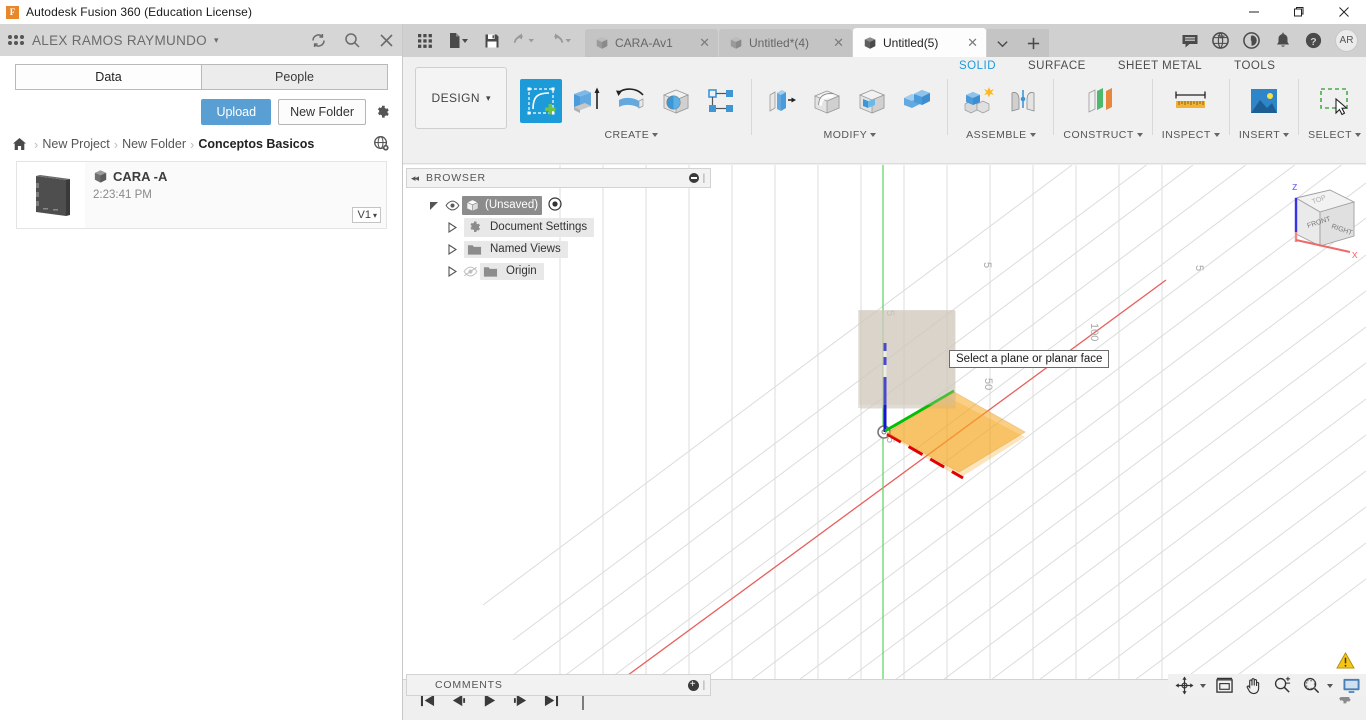 This screenshot has width=1366, height=720. Describe the element at coordinates (785, 43) in the screenshot. I see `document-tab-untitled4: Untitled*(4) ✕` at that location.